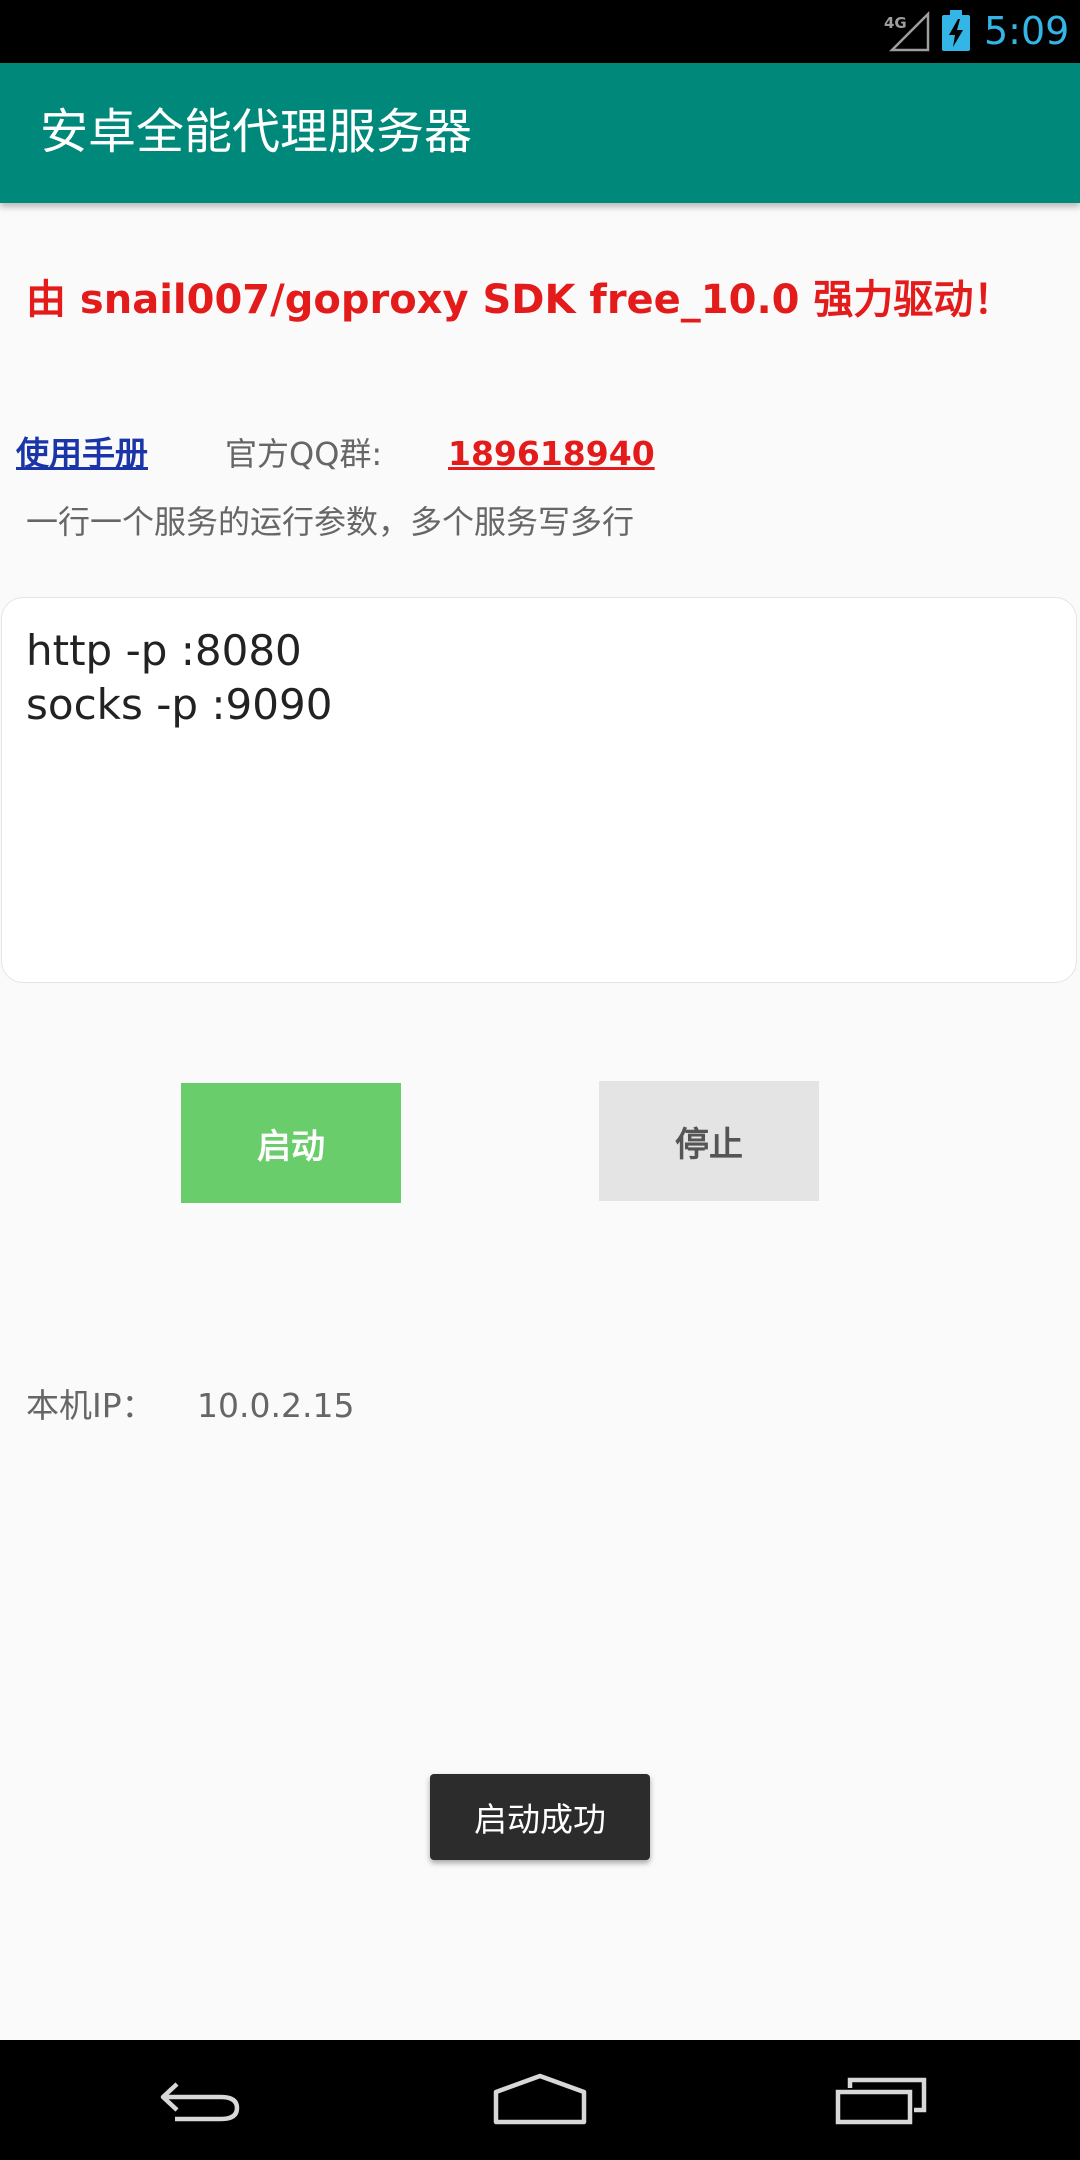 The width and height of the screenshot is (1080, 2160). What do you see at coordinates (179, 678) in the screenshot?
I see `params-input-value: http -p :8080 socks -p :9090` at bounding box center [179, 678].